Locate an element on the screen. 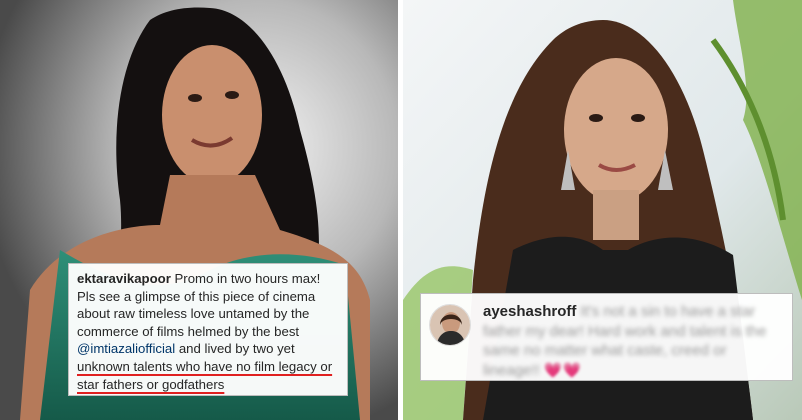  avatar-image is located at coordinates (450, 325).